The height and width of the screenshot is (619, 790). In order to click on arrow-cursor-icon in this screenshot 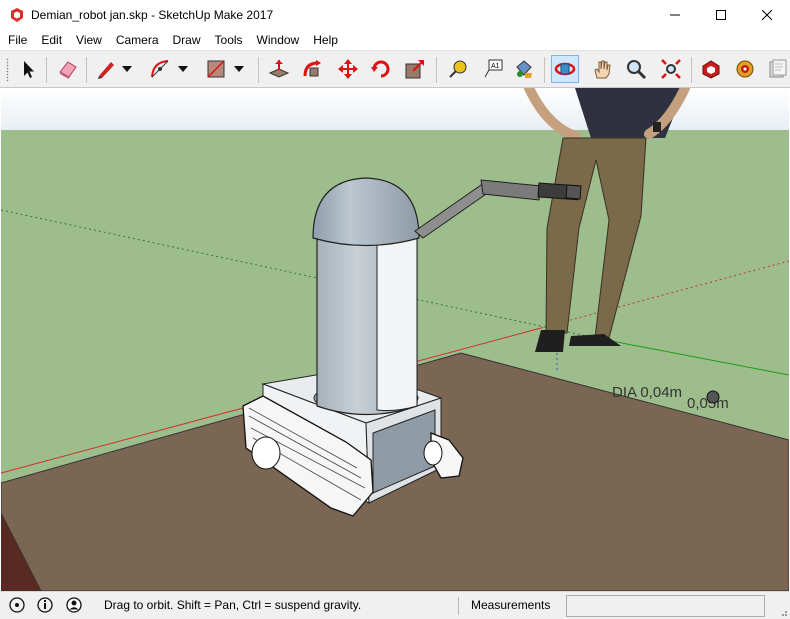, I will do `click(29, 69)`.